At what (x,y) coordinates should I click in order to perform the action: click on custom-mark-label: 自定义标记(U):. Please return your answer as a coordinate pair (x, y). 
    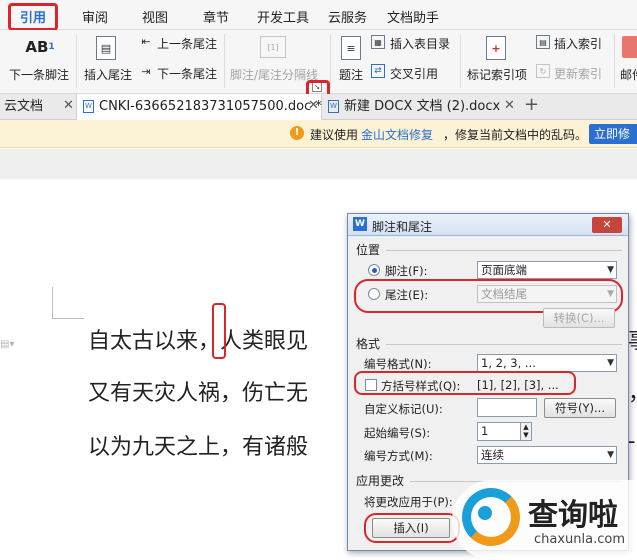
    Looking at the image, I should click on (403, 409).